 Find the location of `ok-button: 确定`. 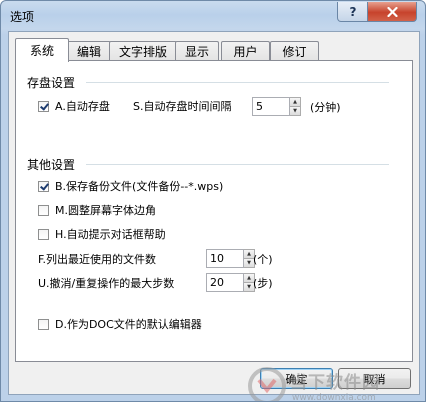

ok-button: 确定 is located at coordinates (296, 378).